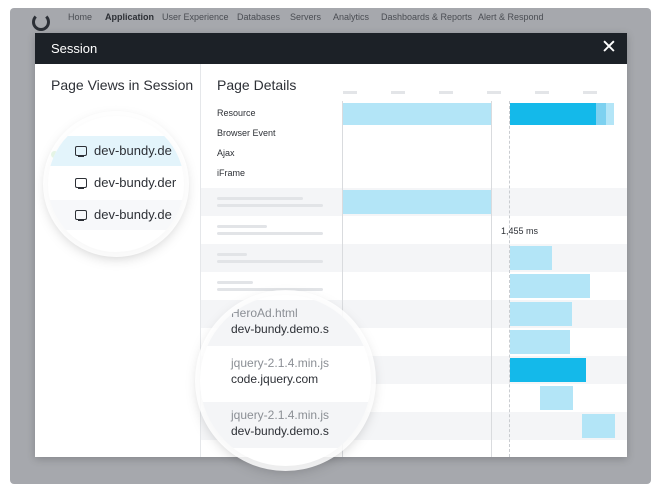 This screenshot has height=496, width=662. I want to click on page-views-title: Page Views in Session, so click(122, 85).